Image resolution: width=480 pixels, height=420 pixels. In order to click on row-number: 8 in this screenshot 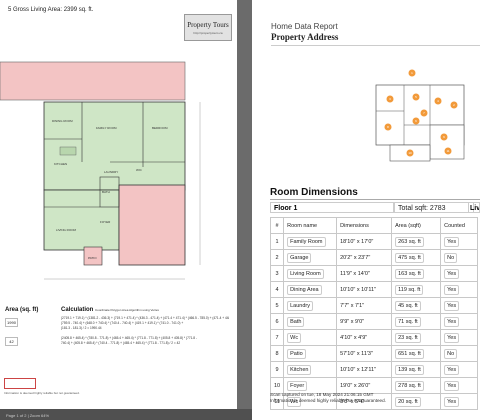, I will do `click(277, 353)`.